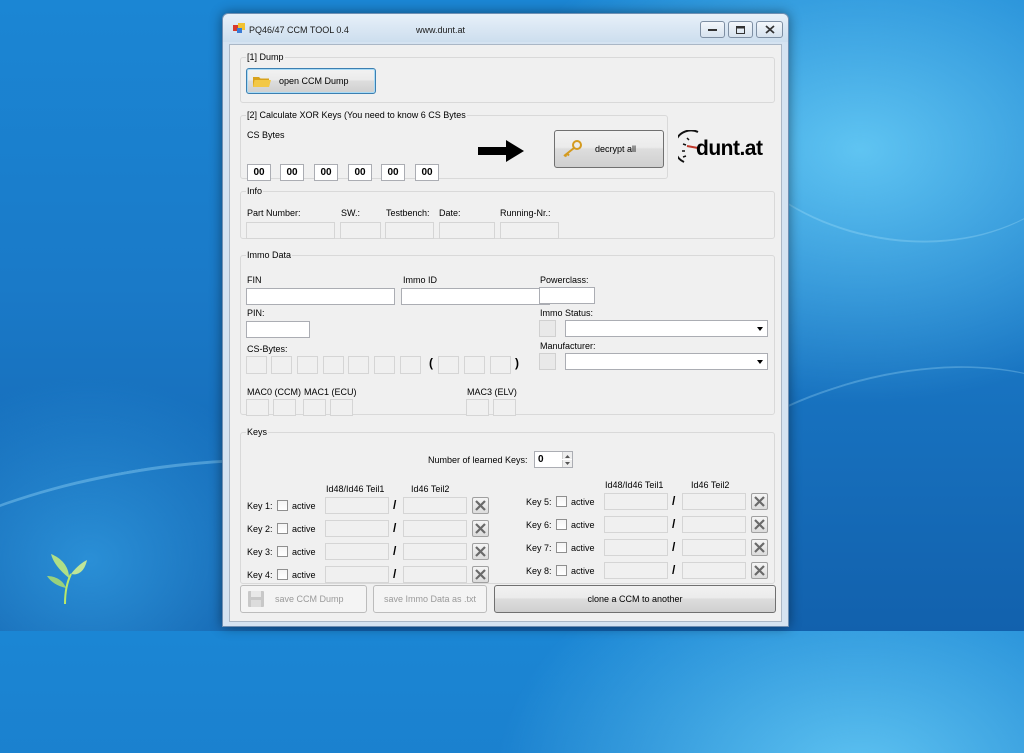 Image resolution: width=1024 pixels, height=753 pixels. What do you see at coordinates (360, 230) in the screenshot?
I see `sw-field` at bounding box center [360, 230].